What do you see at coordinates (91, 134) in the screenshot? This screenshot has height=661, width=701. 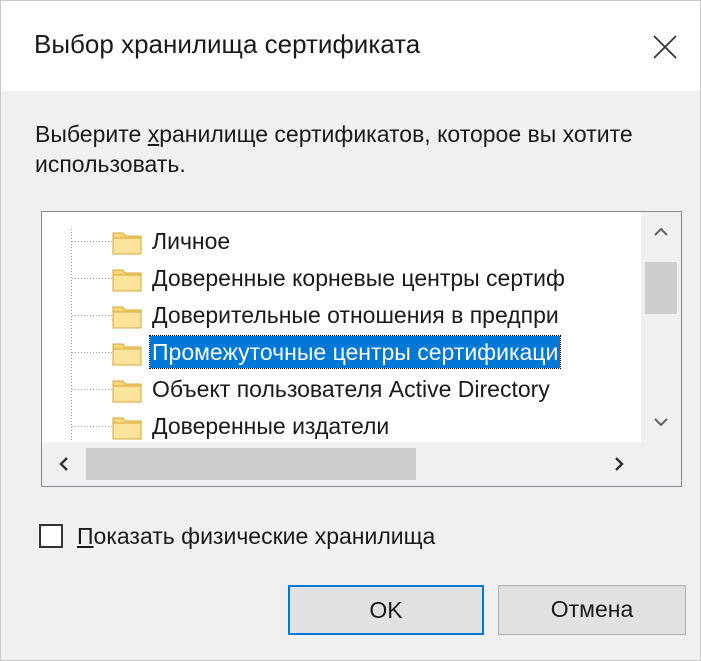 I see `instruction-before: Выберите` at bounding box center [91, 134].